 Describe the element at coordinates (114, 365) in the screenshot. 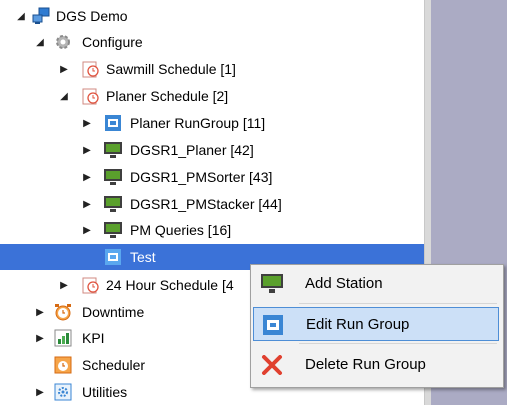

I see `tree-node-label: Scheduler` at that location.